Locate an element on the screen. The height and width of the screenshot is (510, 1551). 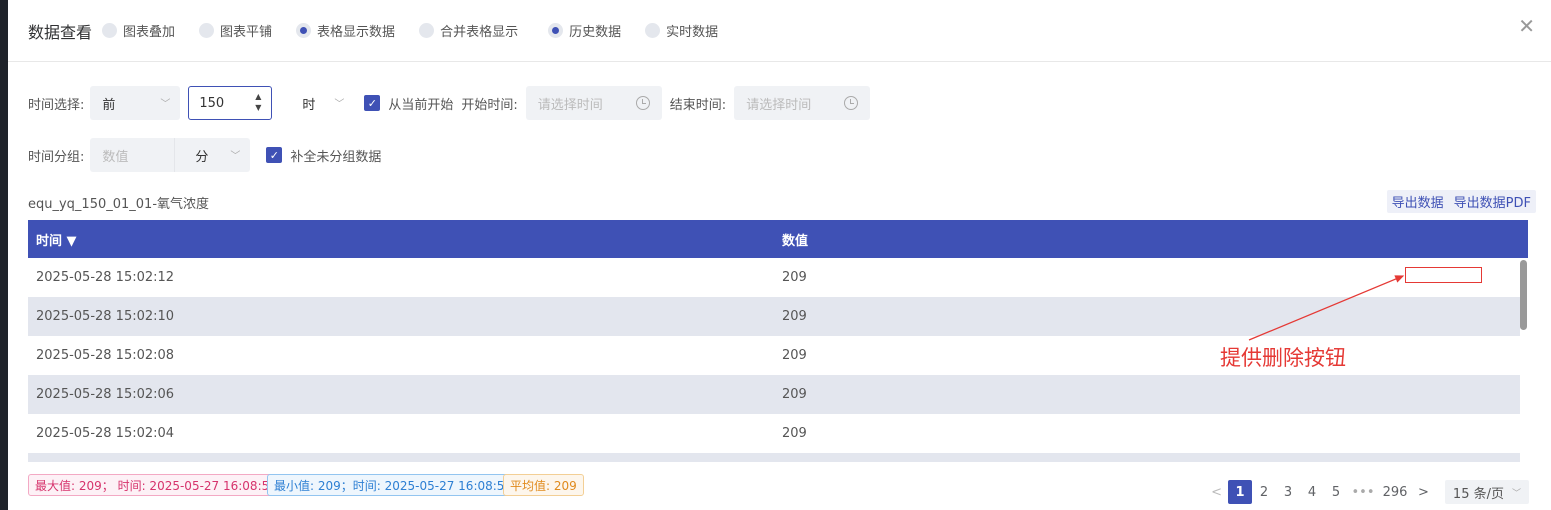
more-pages-icon: ••• is located at coordinates (1363, 492).